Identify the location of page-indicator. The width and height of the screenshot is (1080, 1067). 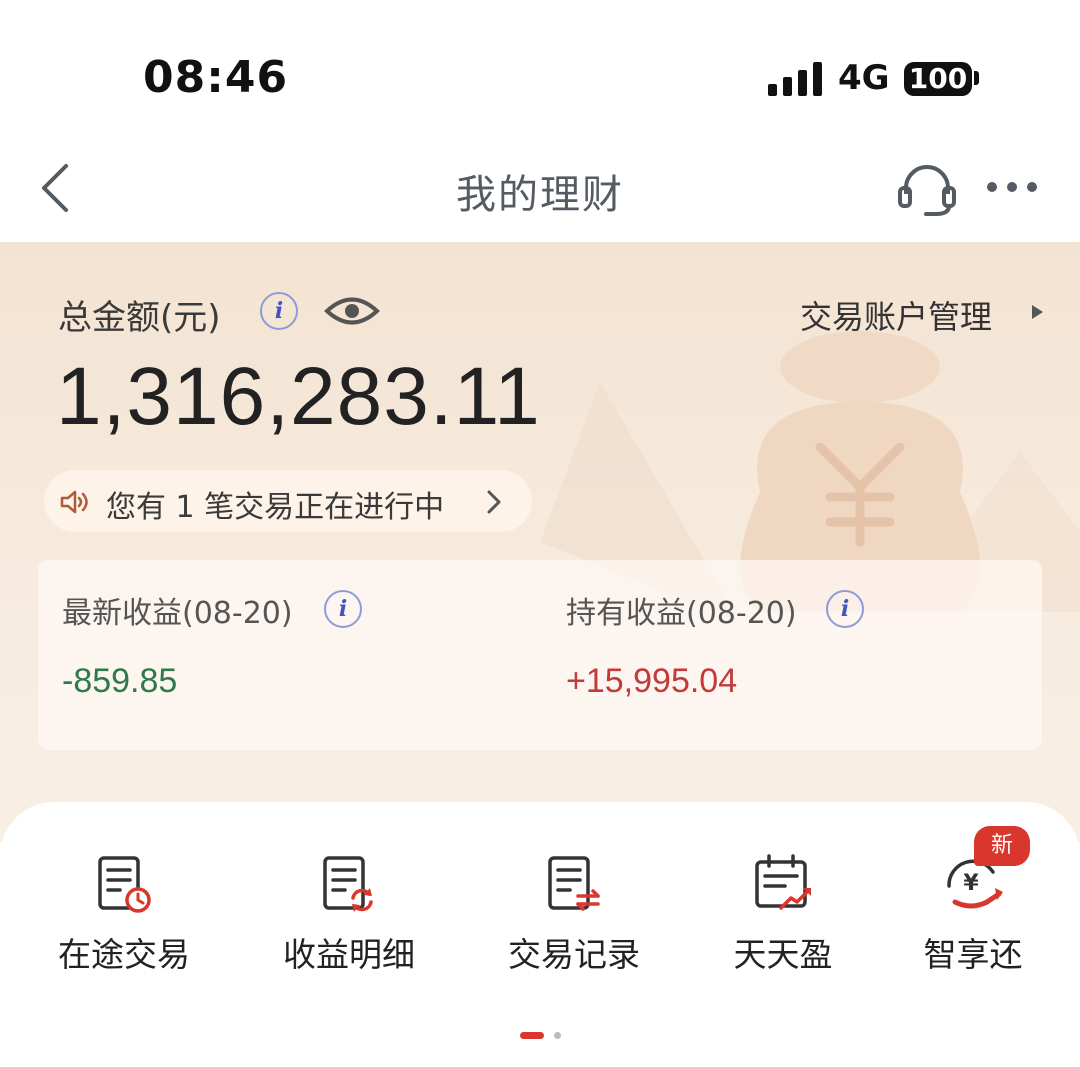
(544, 1036).